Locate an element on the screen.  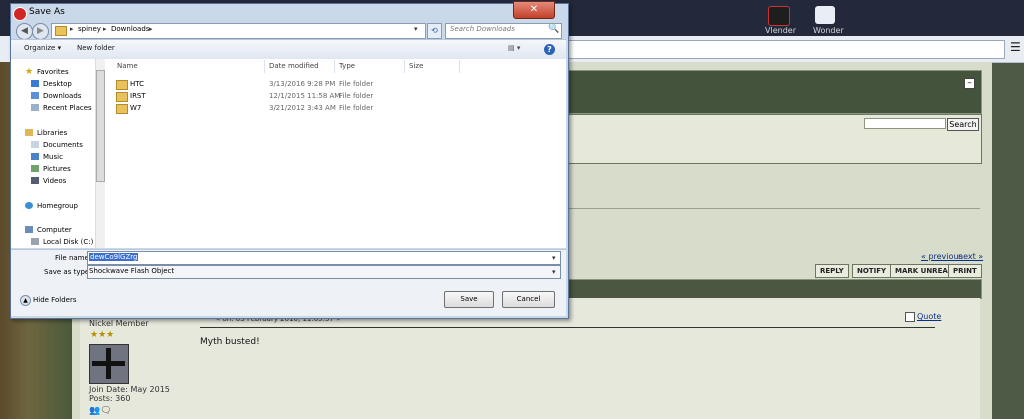
thread-bar is located at coordinates (774, 289).